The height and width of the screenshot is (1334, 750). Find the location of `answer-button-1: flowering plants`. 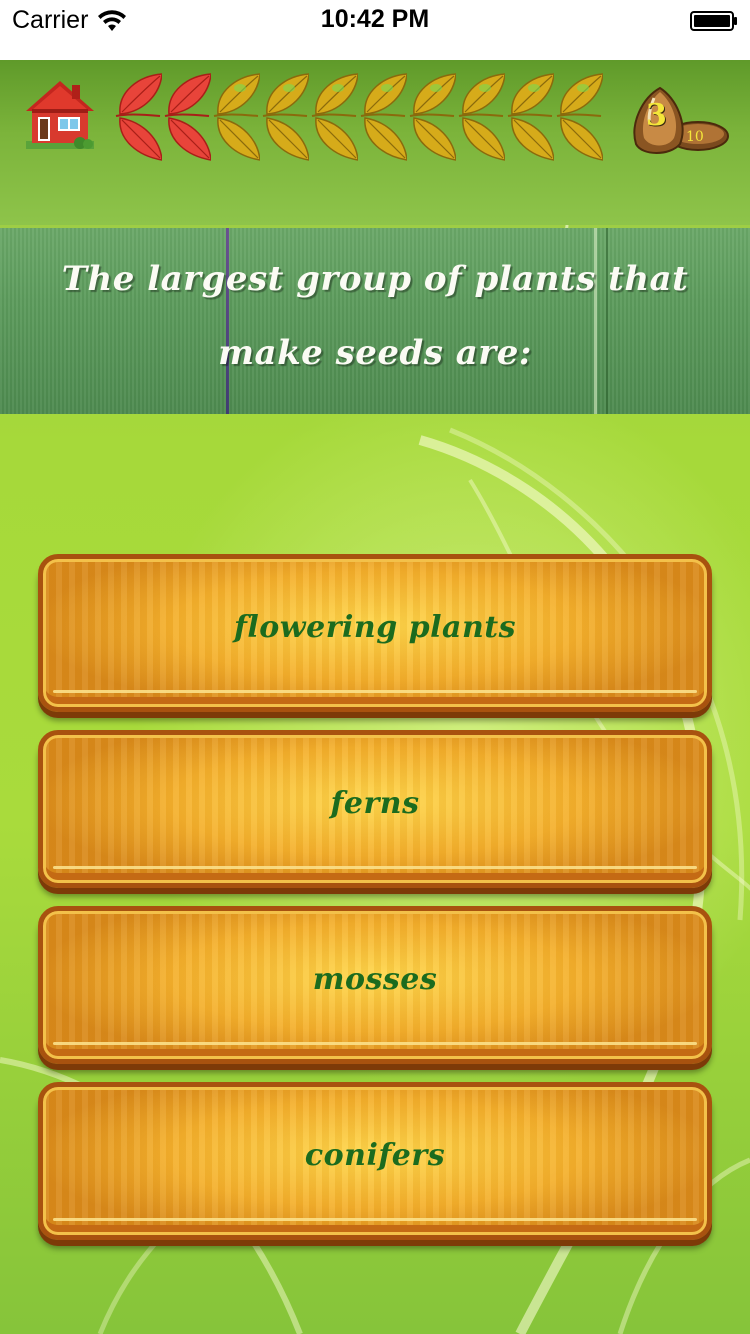

answer-button-1: flowering plants is located at coordinates (375, 633).